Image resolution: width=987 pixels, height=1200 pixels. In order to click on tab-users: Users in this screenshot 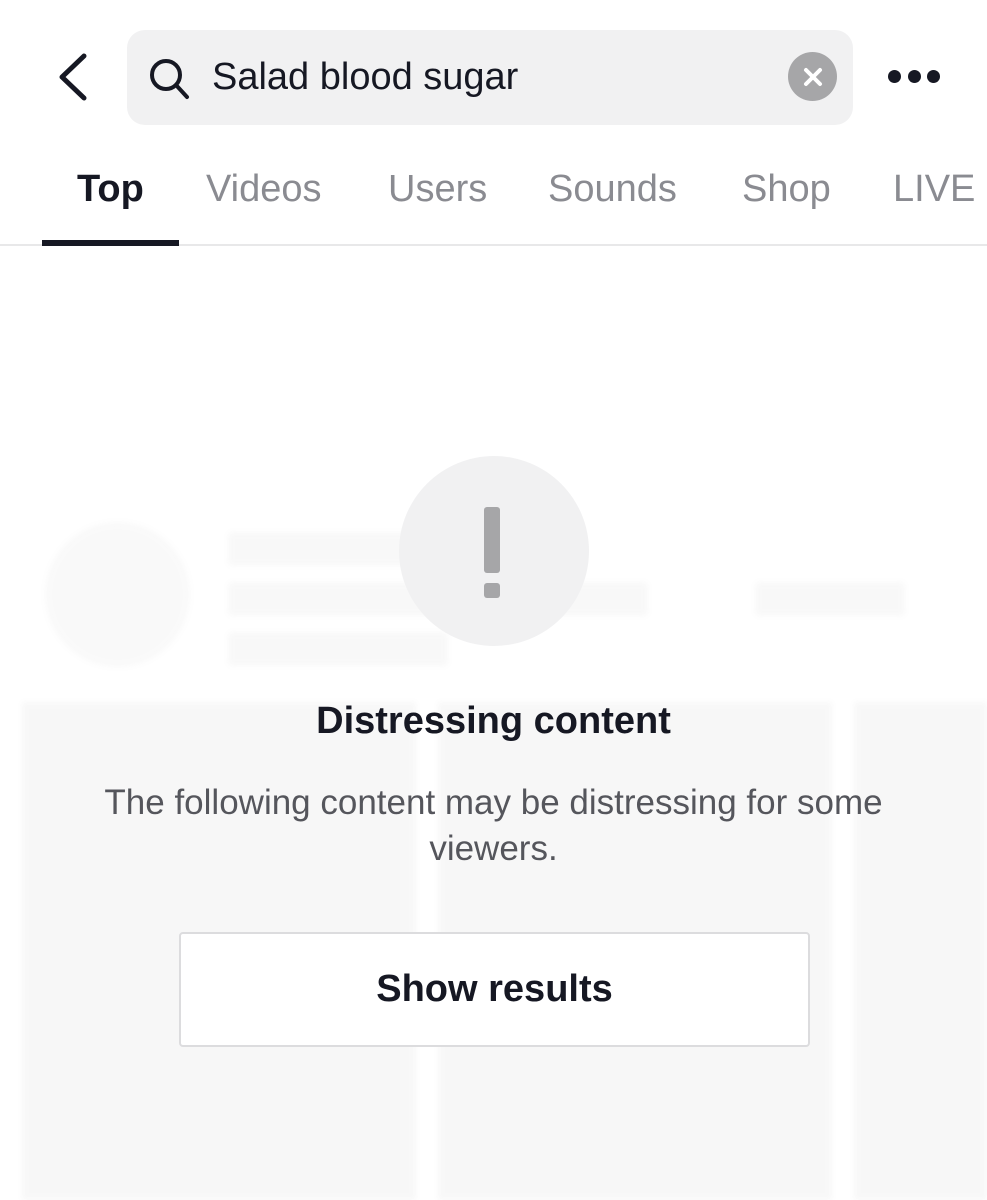, I will do `click(437, 189)`.